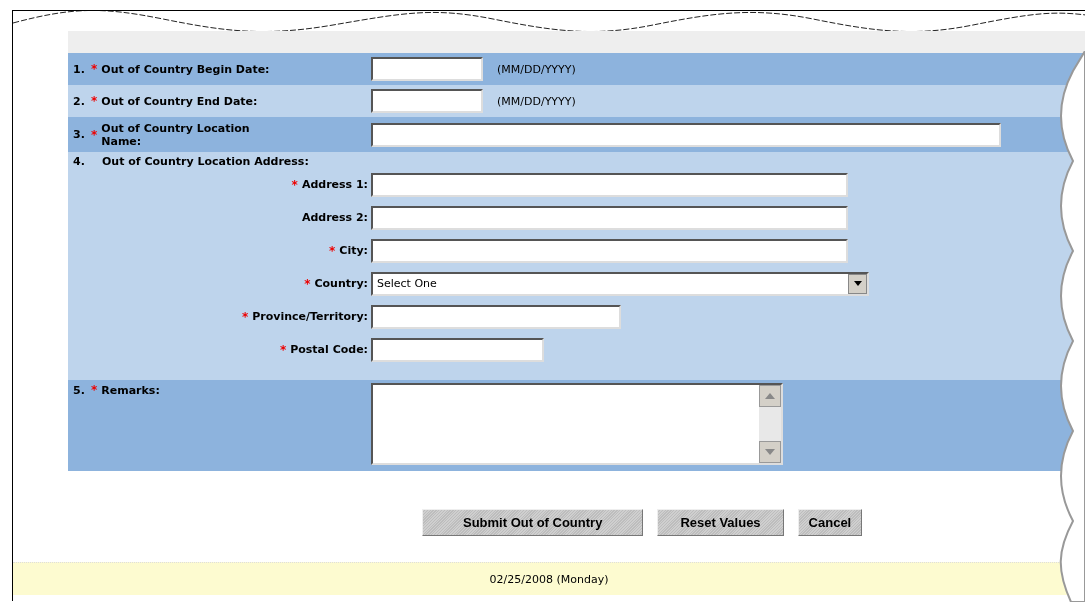 The width and height of the screenshot is (1085, 603). I want to click on footer-date: 02/25/2008 (Monday), so click(549, 579).